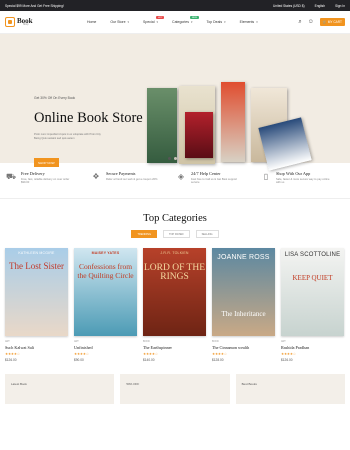 The image size is (350, 450). Describe the element at coordinates (10, 22) in the screenshot. I see `logo-icon` at that location.